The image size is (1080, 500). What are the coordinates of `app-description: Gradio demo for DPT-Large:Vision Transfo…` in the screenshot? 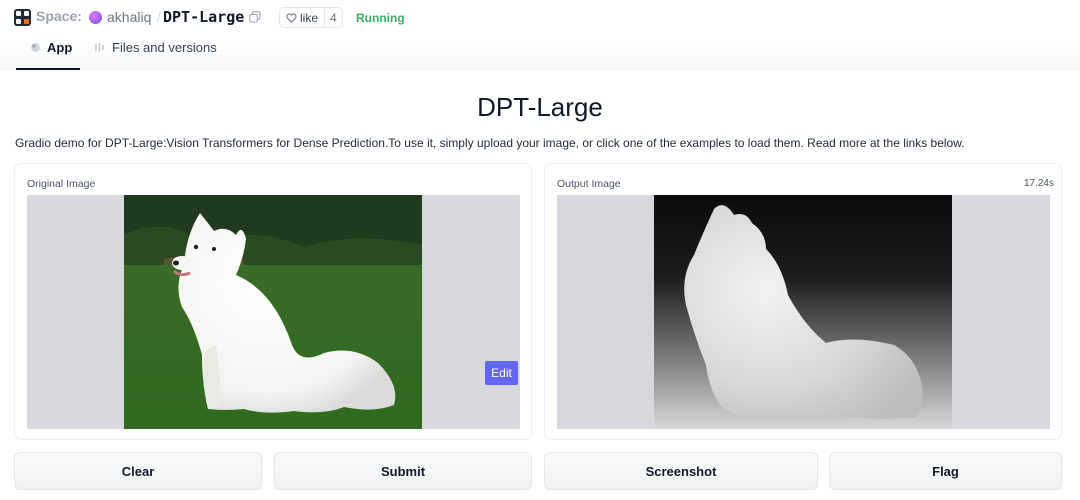 It's located at (490, 143).